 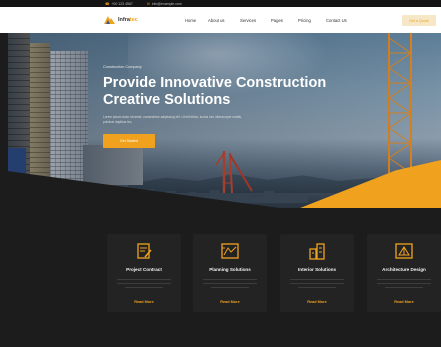 What do you see at coordinates (277, 20) in the screenshot?
I see `nav-item-pages: Pages` at bounding box center [277, 20].